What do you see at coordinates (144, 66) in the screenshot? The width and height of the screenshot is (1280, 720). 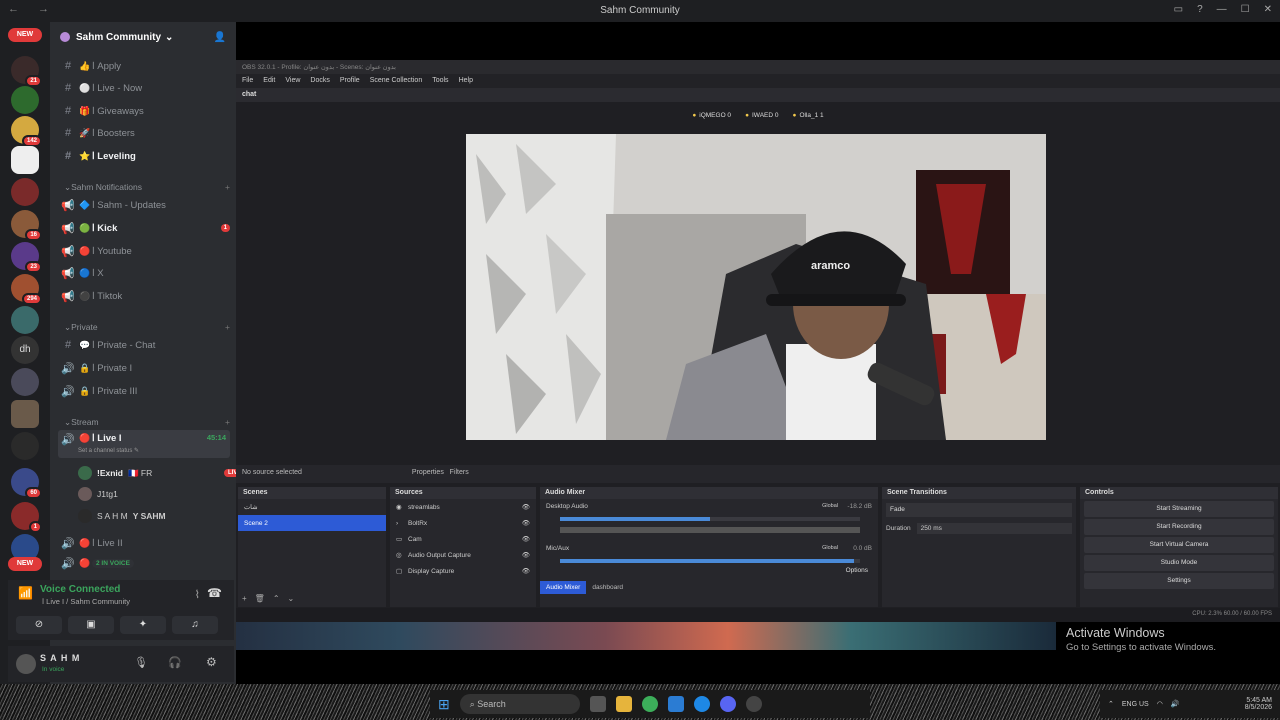 I see `channel-apply: # 👍 ا Apply` at bounding box center [144, 66].